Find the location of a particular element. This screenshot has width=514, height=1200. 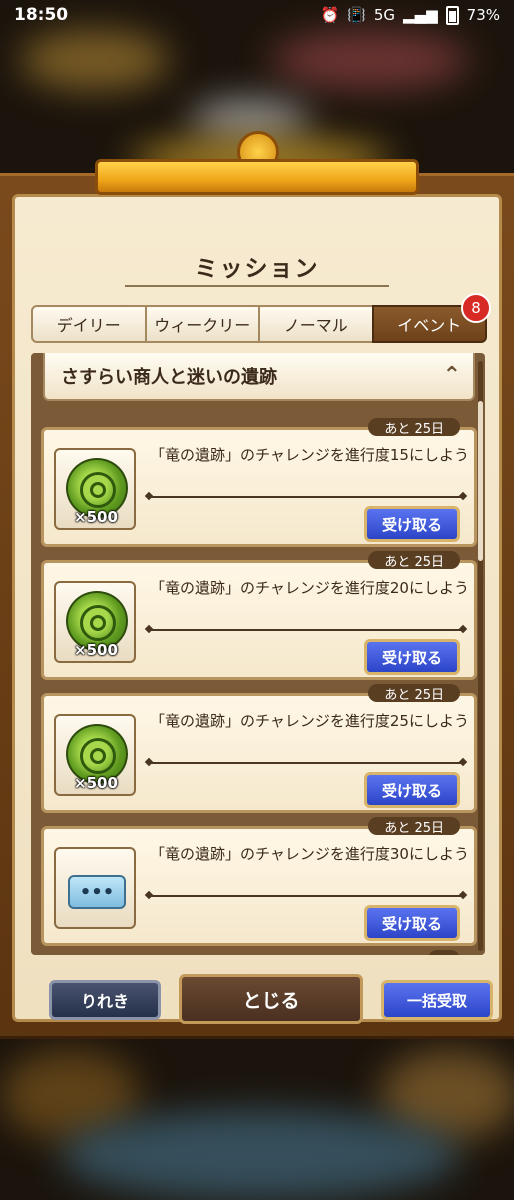

status-icons: ⏰ 📳 5G ▂▄▆ 73% is located at coordinates (410, 15).